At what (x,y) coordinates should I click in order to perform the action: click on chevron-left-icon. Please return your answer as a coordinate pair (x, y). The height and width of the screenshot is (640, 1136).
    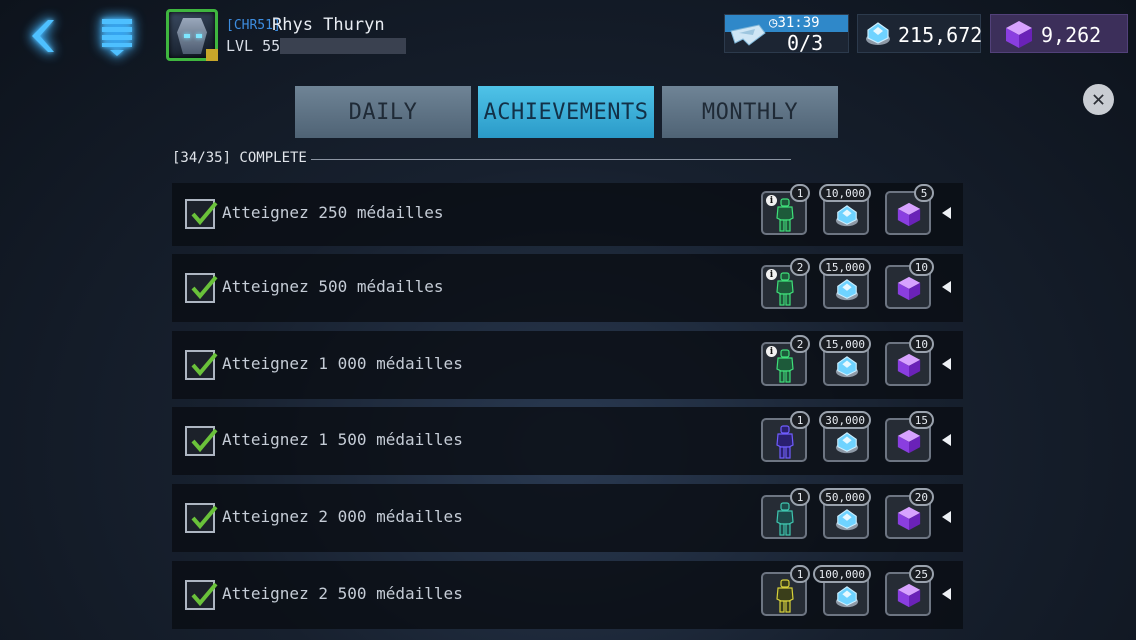
    Looking at the image, I should click on (43, 36).